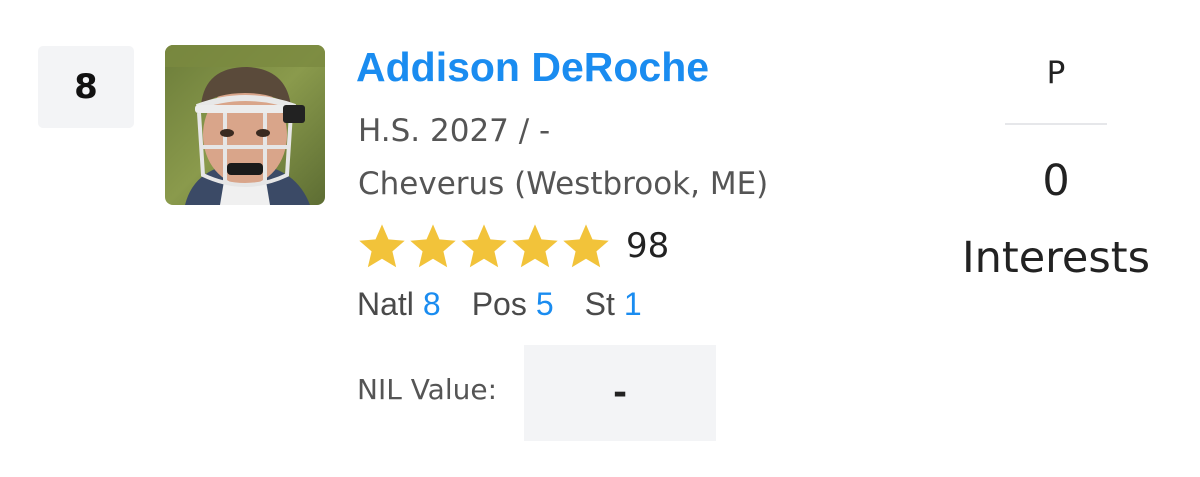  What do you see at coordinates (1056, 258) in the screenshot?
I see `interests-label: Interests` at bounding box center [1056, 258].